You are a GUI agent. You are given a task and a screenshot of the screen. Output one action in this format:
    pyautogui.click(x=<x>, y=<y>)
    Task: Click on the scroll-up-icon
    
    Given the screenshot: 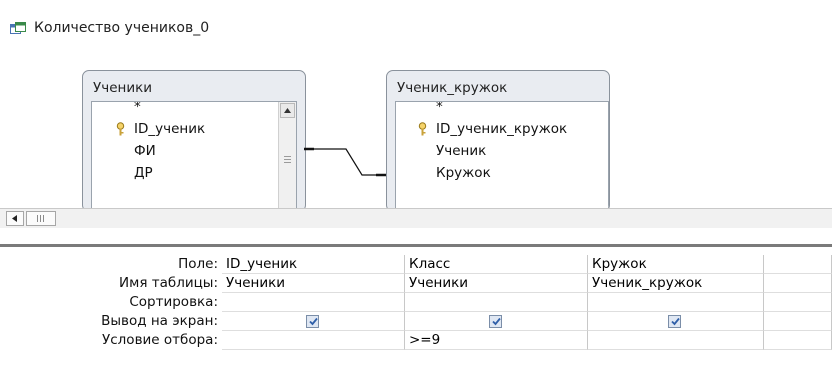 What is the action you would take?
    pyautogui.click(x=287, y=110)
    